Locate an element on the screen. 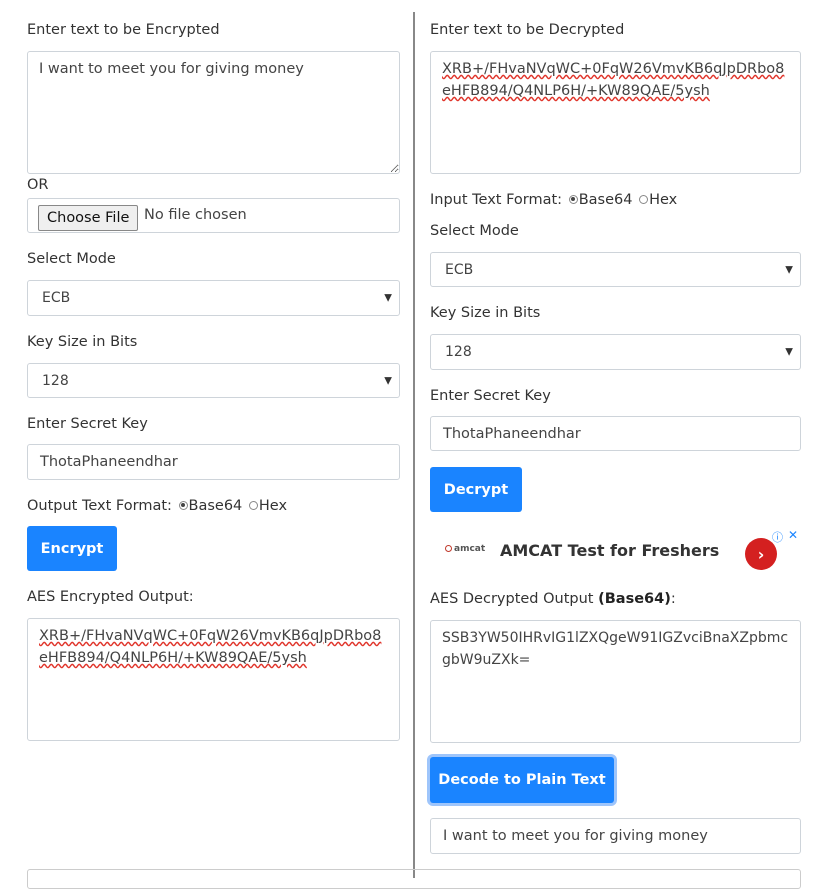 Image resolution: width=829 pixels, height=889 pixels. encrypt-mode-label: Select Mode is located at coordinates (71, 259).